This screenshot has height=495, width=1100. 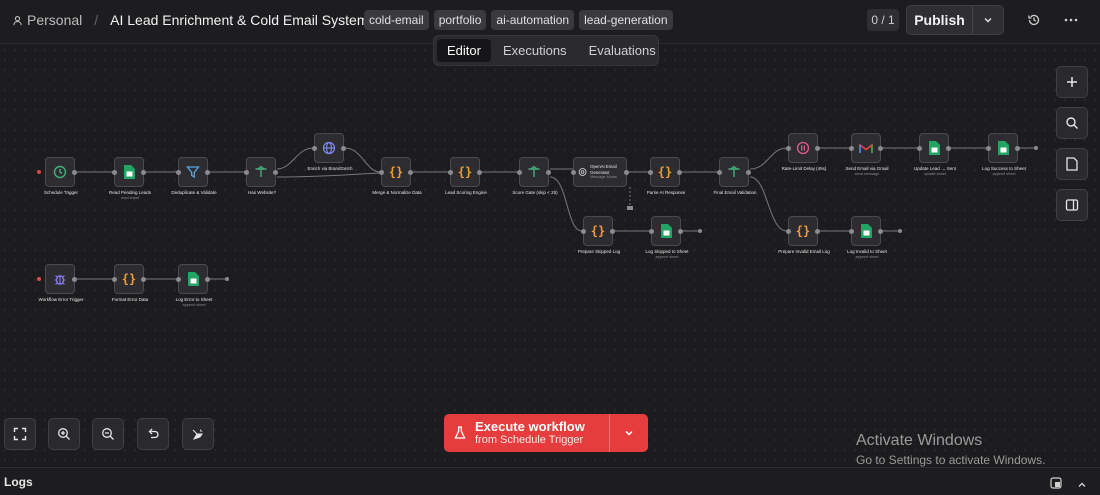 I want to click on node-log-invalid, so click(x=866, y=231).